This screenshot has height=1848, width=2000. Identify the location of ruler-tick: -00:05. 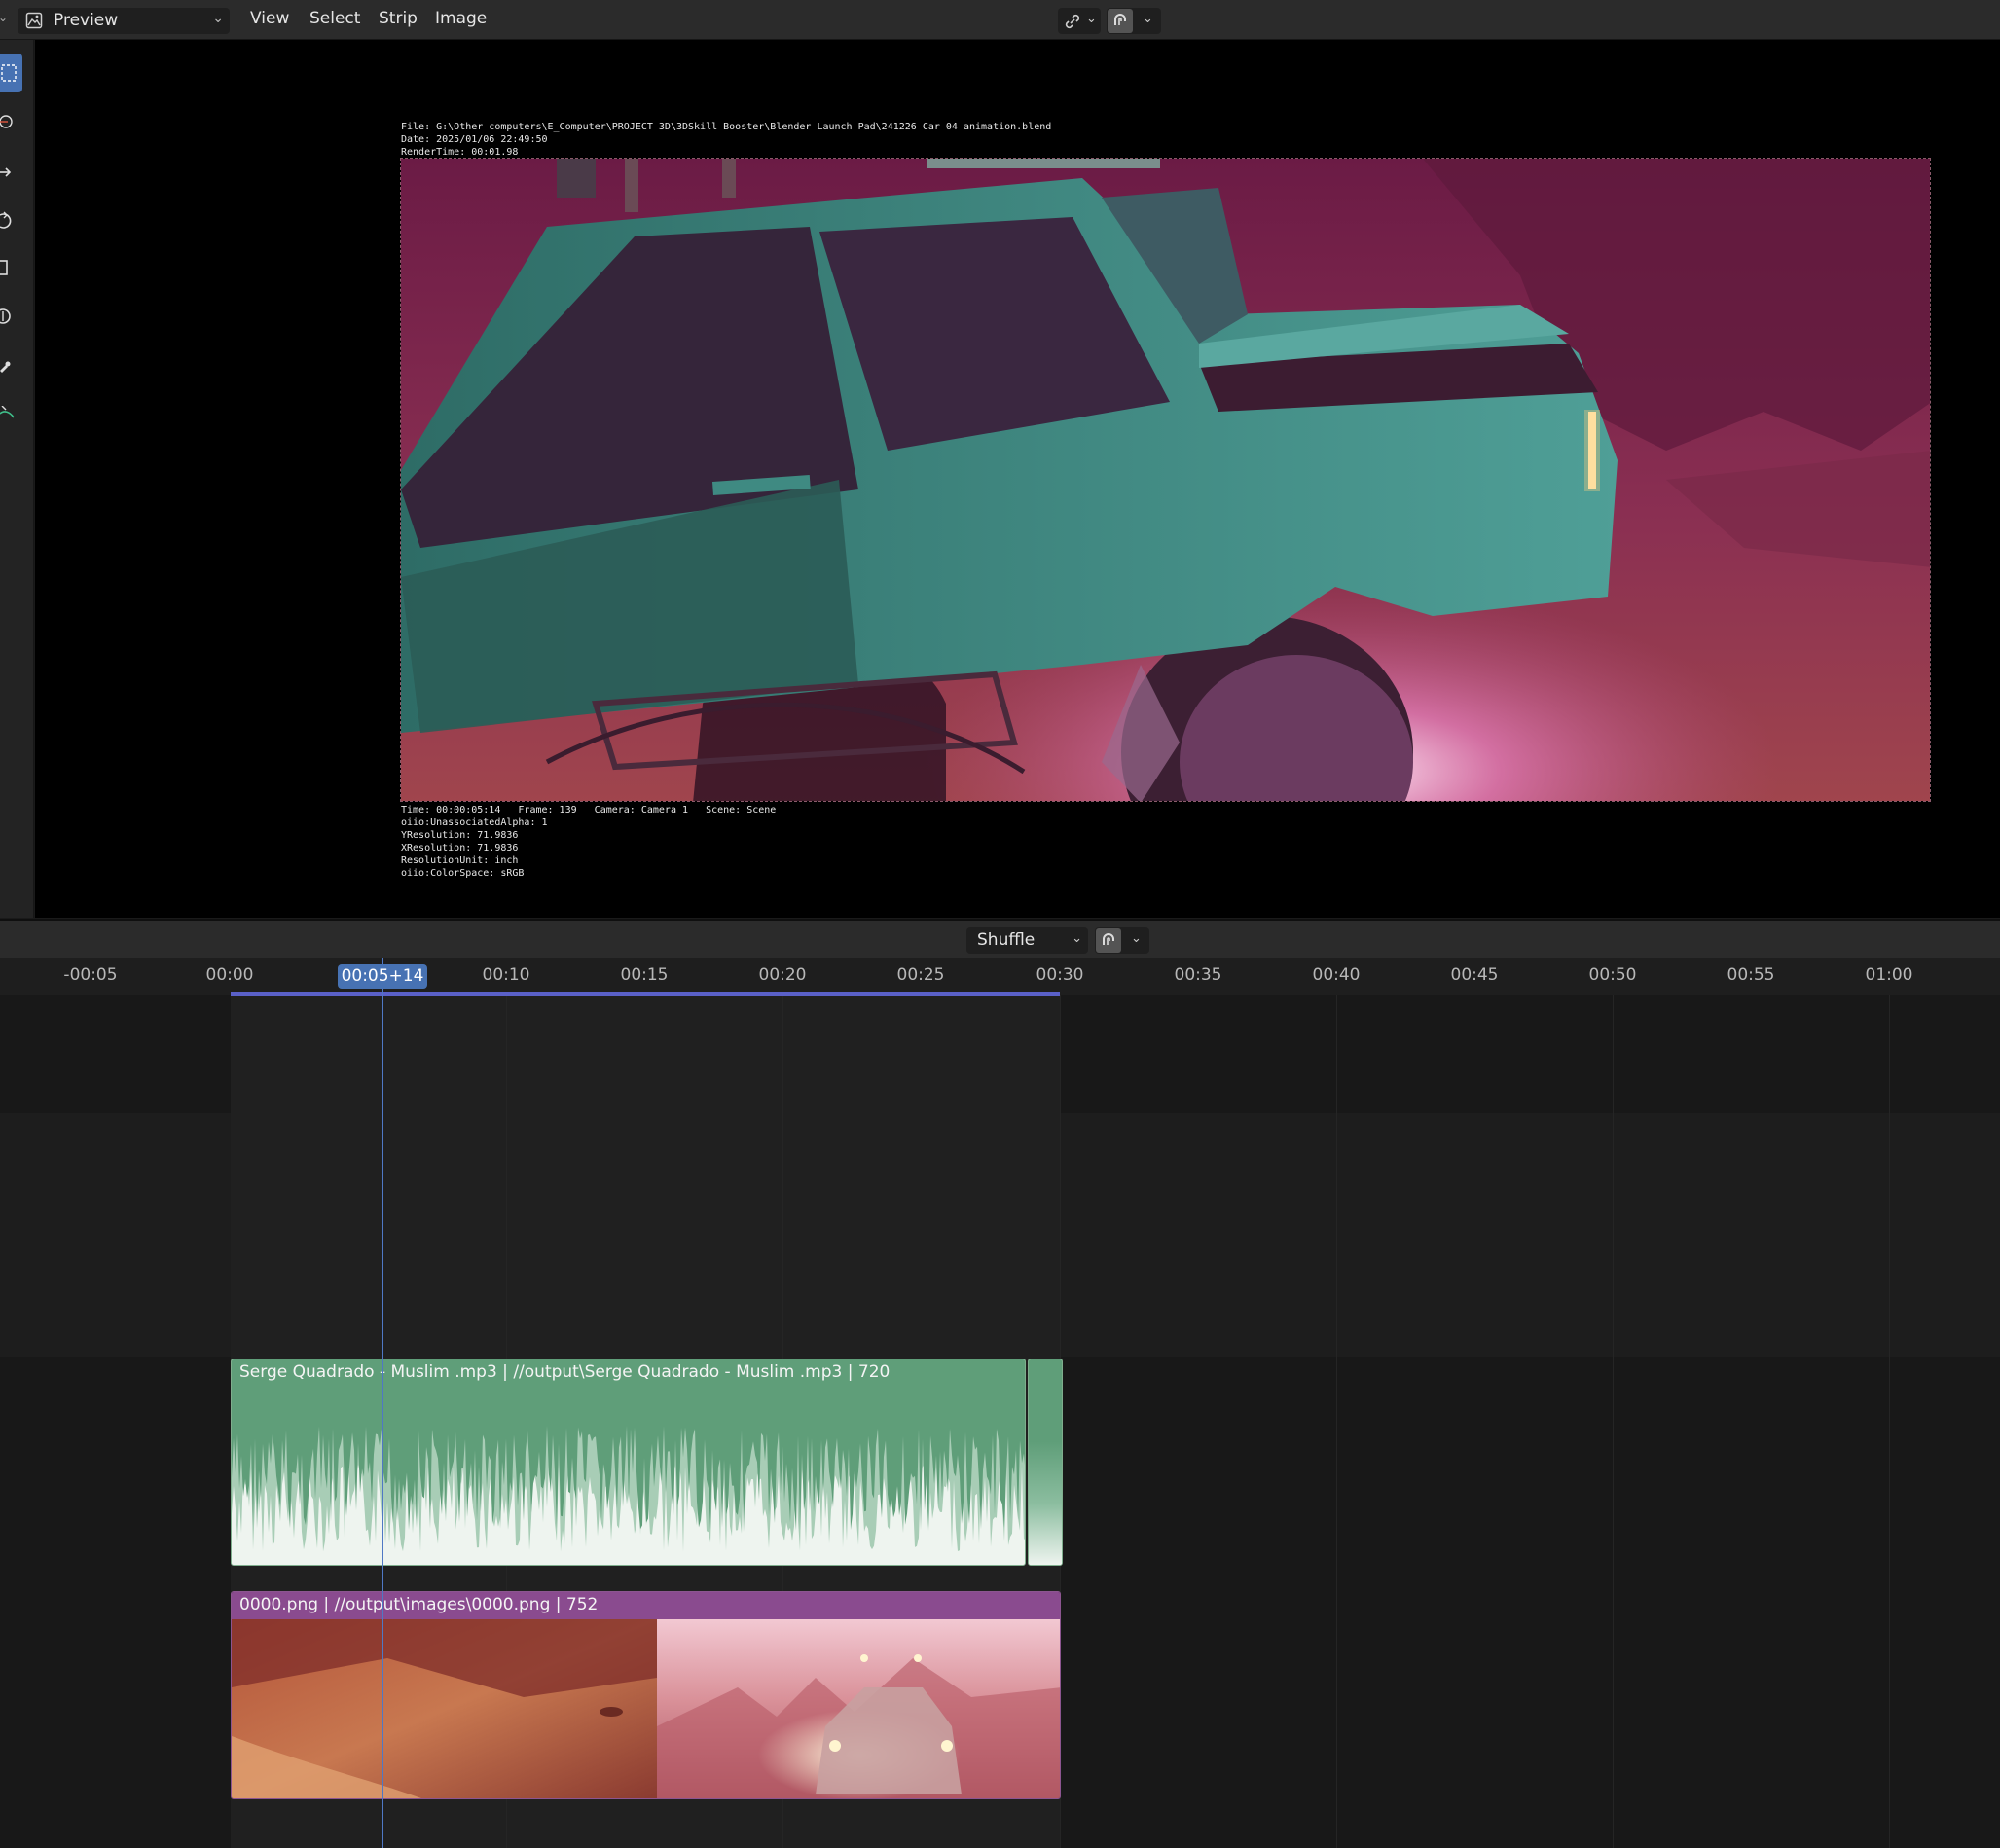
(91, 975).